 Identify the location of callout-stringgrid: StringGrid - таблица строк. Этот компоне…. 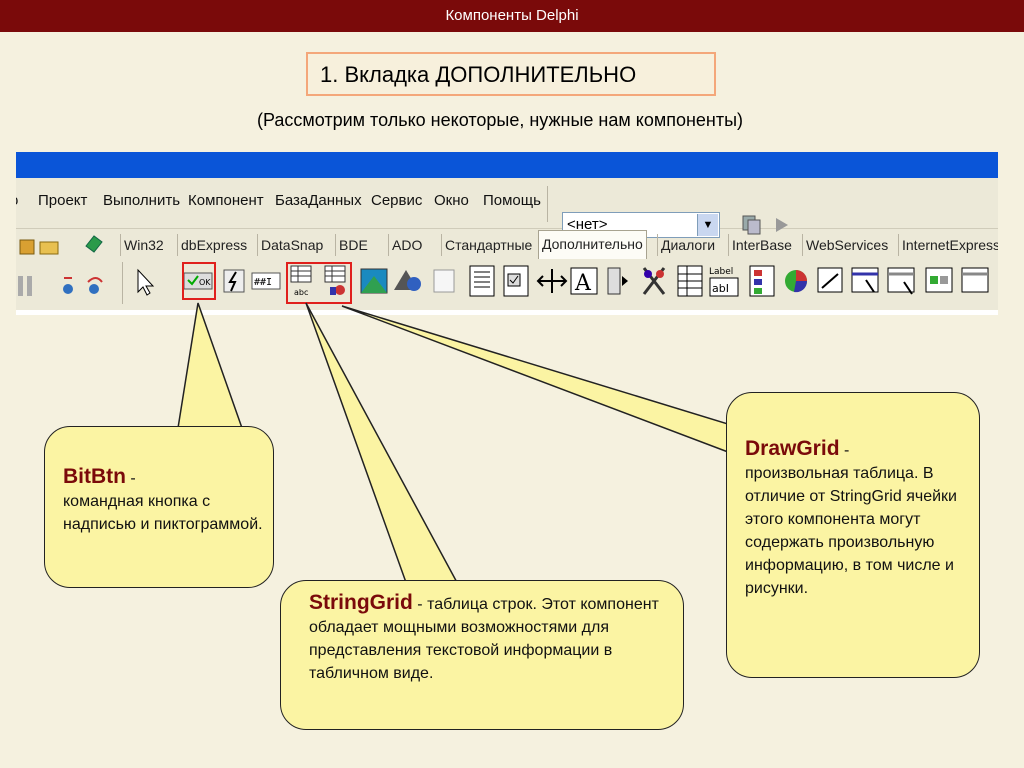
(482, 655).